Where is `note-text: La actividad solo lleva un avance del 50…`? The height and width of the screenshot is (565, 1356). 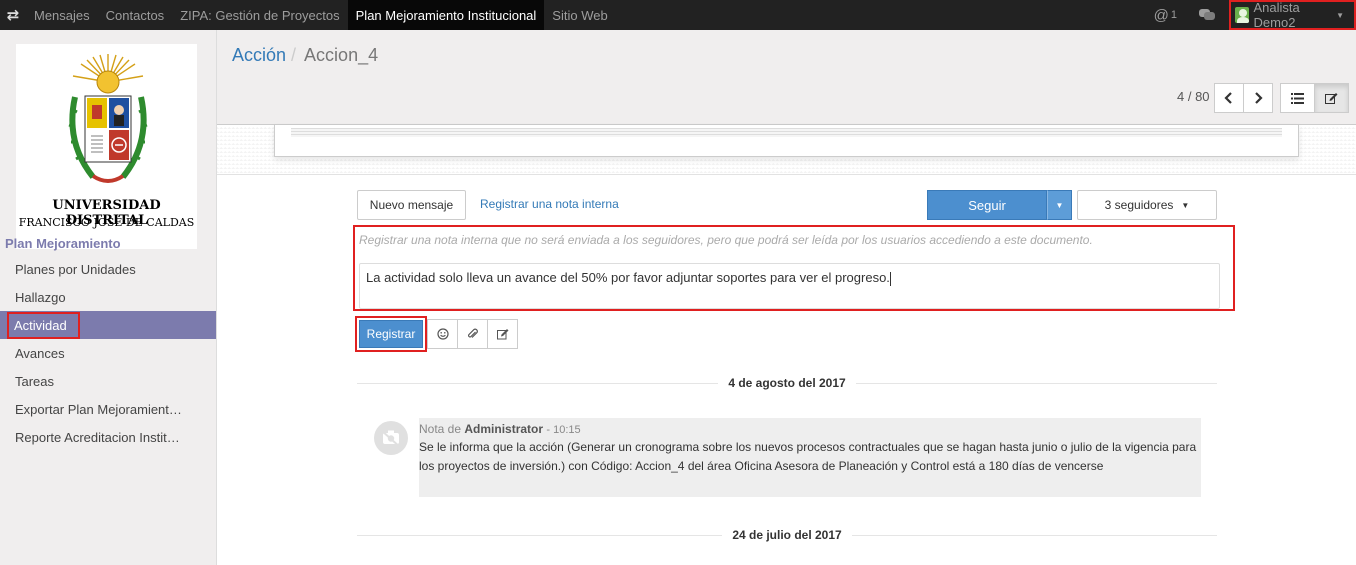
note-text: La actividad solo lleva un avance del 50… is located at coordinates (628, 277).